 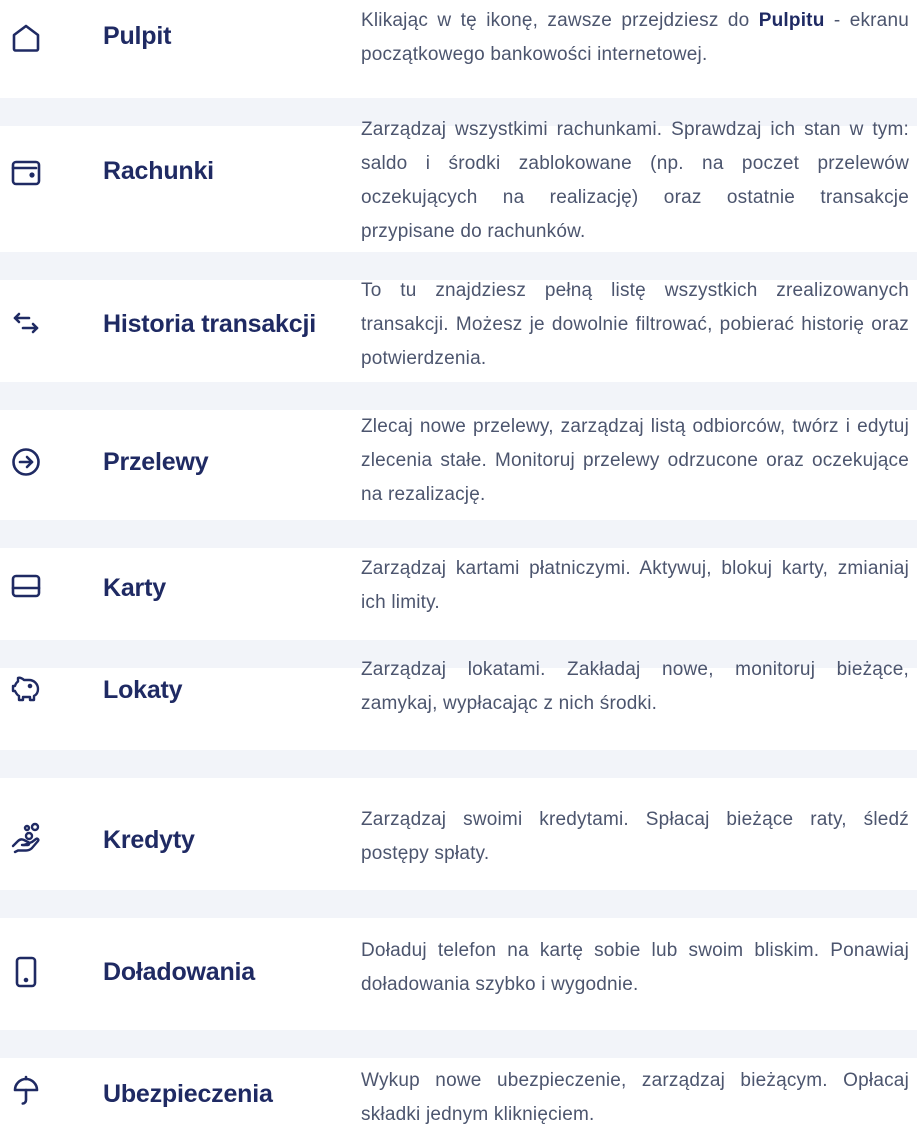 What do you see at coordinates (137, 36) in the screenshot?
I see `item-label-pulpit: Pulpit` at bounding box center [137, 36].